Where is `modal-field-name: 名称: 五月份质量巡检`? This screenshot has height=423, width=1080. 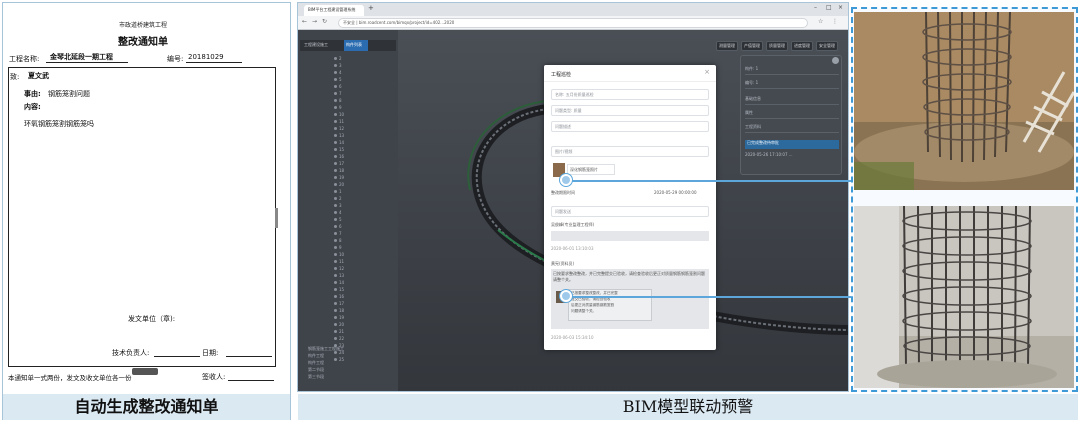 modal-field-name: 名称: 五月份质量巡检 is located at coordinates (630, 94).